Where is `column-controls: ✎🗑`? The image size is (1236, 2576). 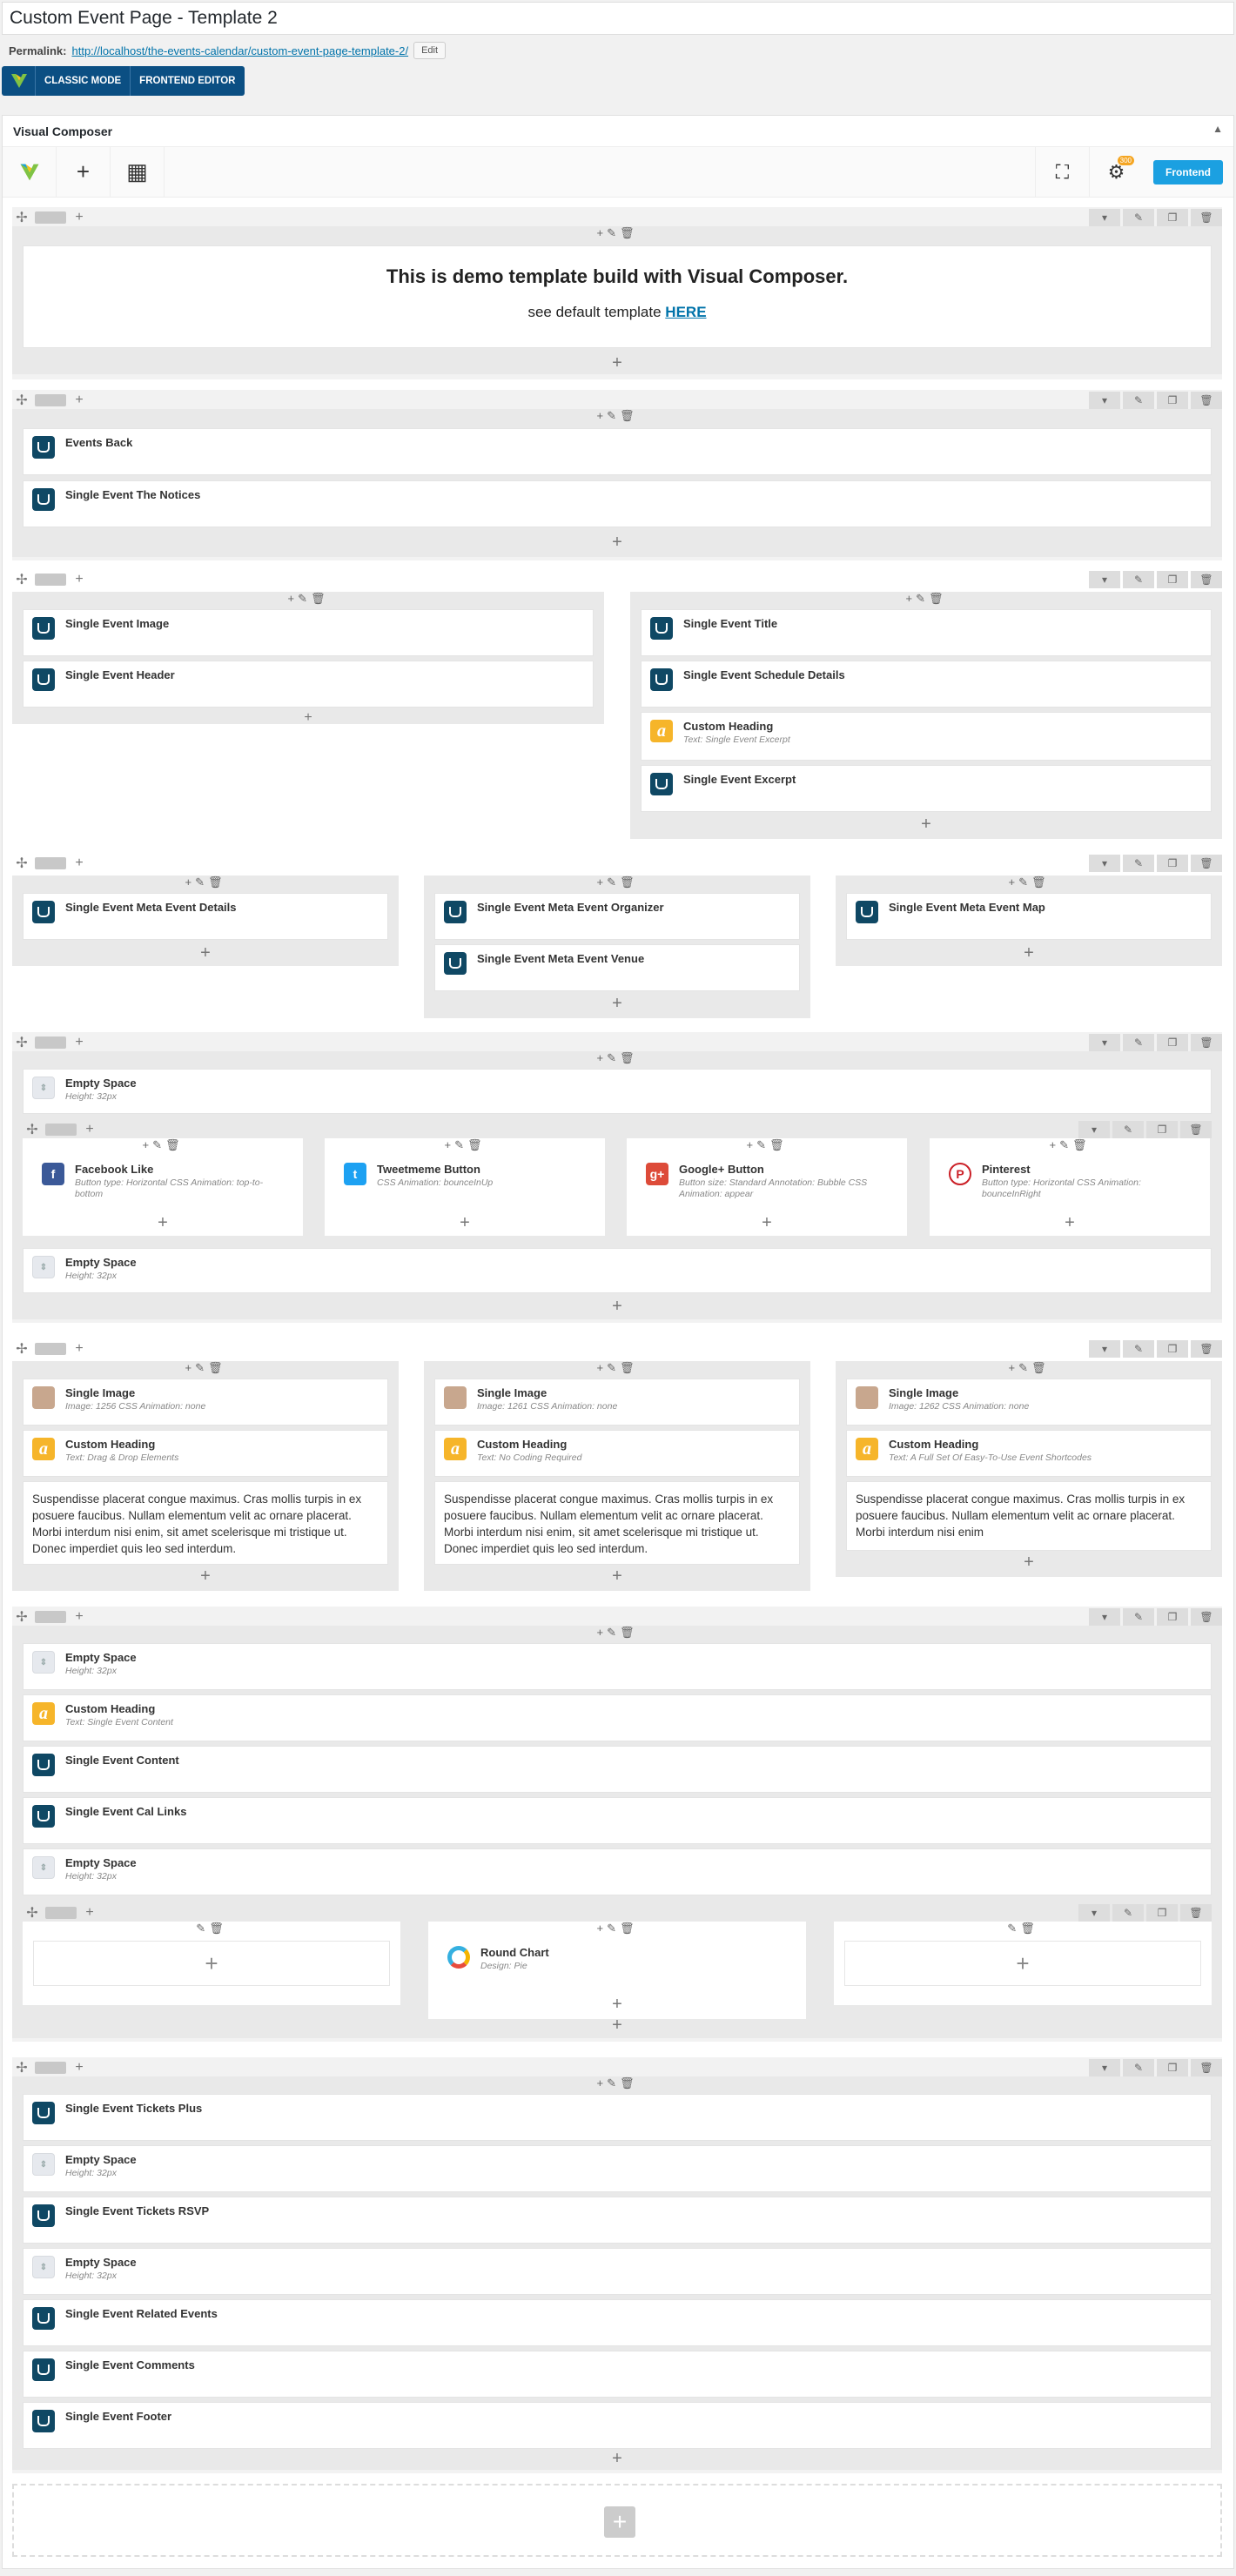 column-controls: ✎🗑 is located at coordinates (1023, 1930).